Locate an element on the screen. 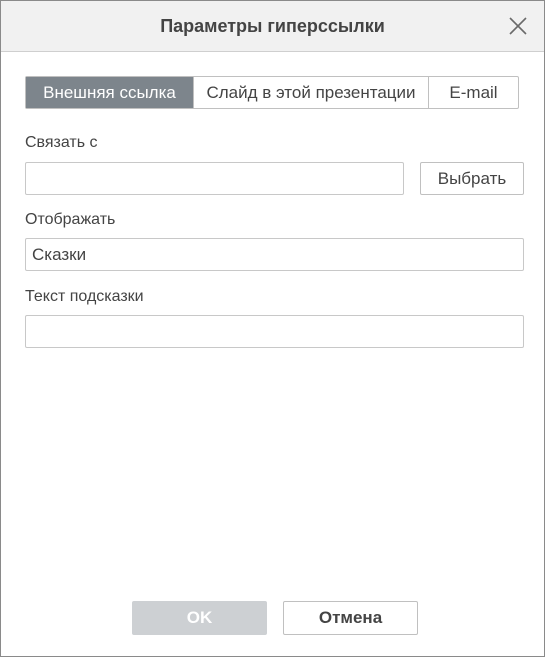 Image resolution: width=545 pixels, height=657 pixels. close-icon is located at coordinates (518, 26).